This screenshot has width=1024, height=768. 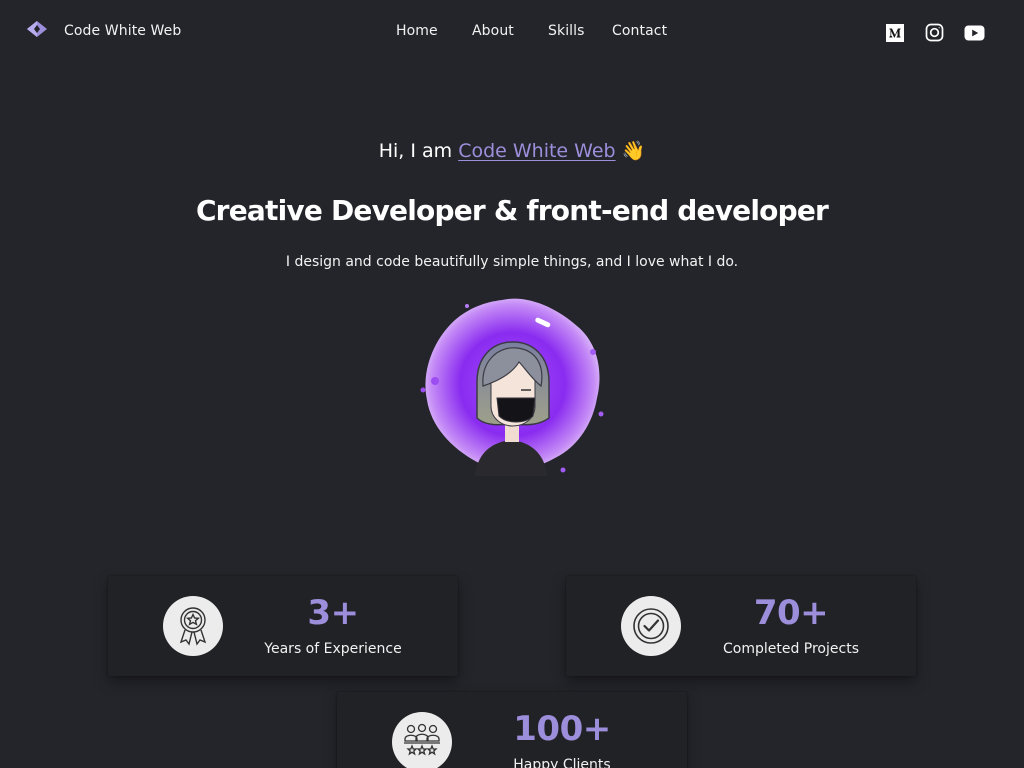 I want to click on stat-label: Completed Projects, so click(x=790, y=649).